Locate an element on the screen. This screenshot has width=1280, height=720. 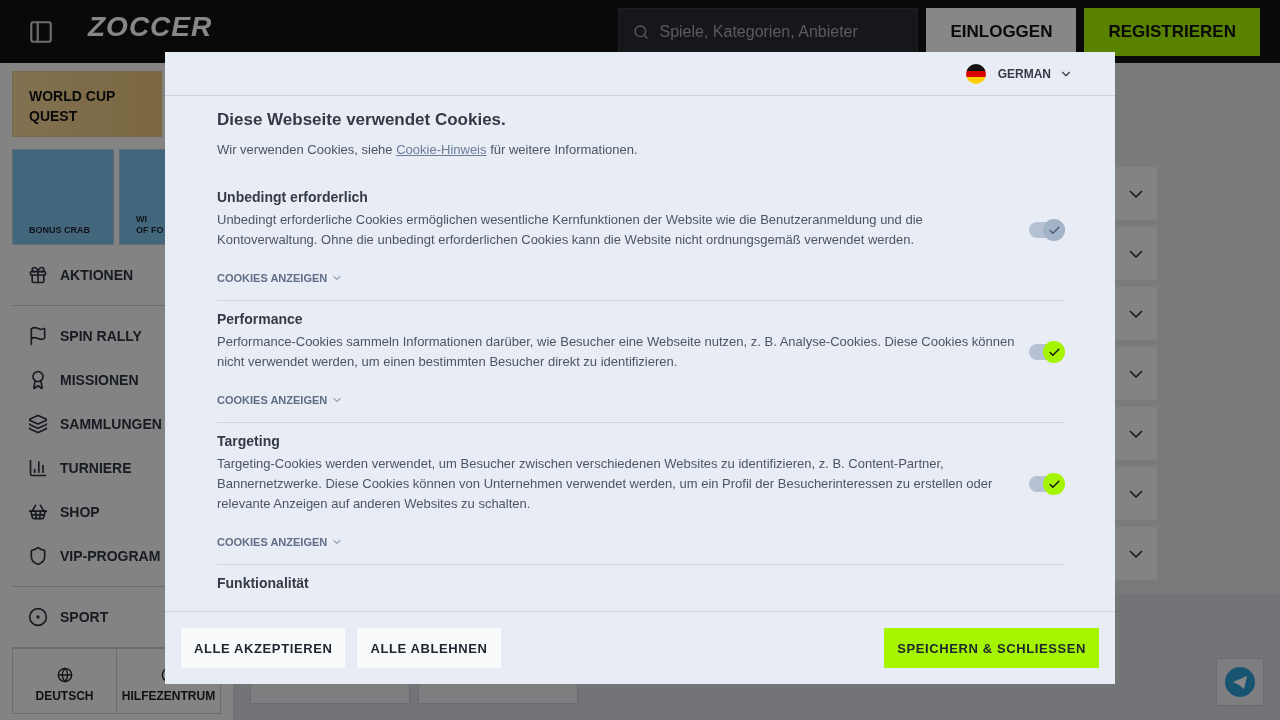
category-title: Performance is located at coordinates (260, 319).